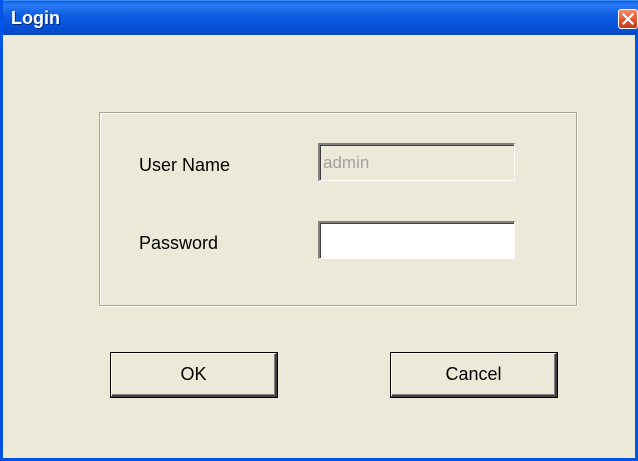  Describe the element at coordinates (194, 375) in the screenshot. I see `ok-button: OK` at that location.